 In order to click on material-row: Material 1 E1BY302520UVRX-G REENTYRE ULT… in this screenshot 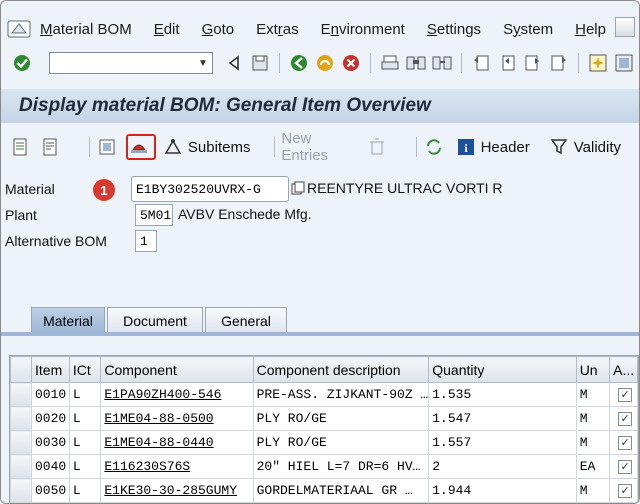, I will do `click(320, 189)`.